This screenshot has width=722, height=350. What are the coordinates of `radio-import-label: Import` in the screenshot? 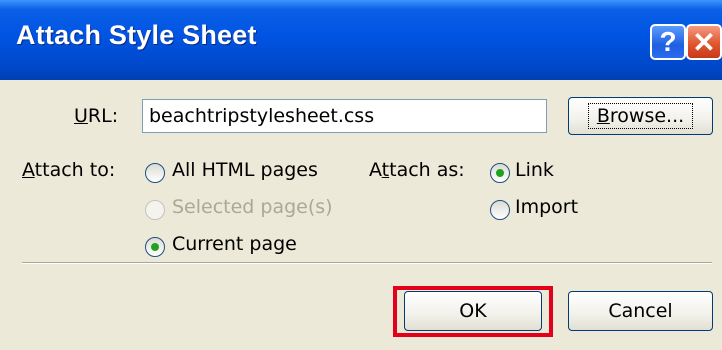 It's located at (546, 207).